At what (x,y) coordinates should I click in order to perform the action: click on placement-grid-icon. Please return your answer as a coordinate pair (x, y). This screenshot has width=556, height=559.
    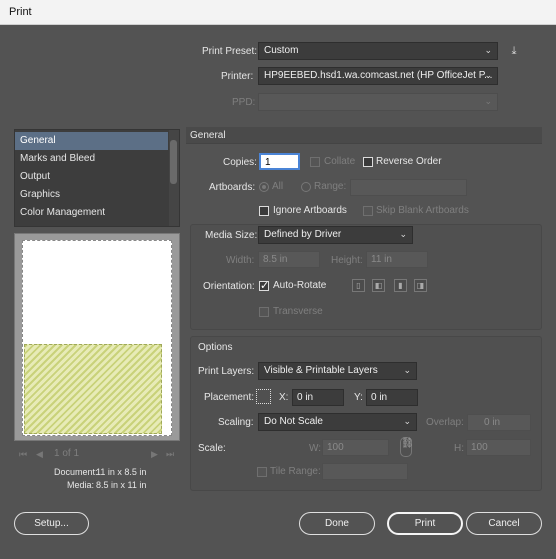
    Looking at the image, I should click on (263, 396).